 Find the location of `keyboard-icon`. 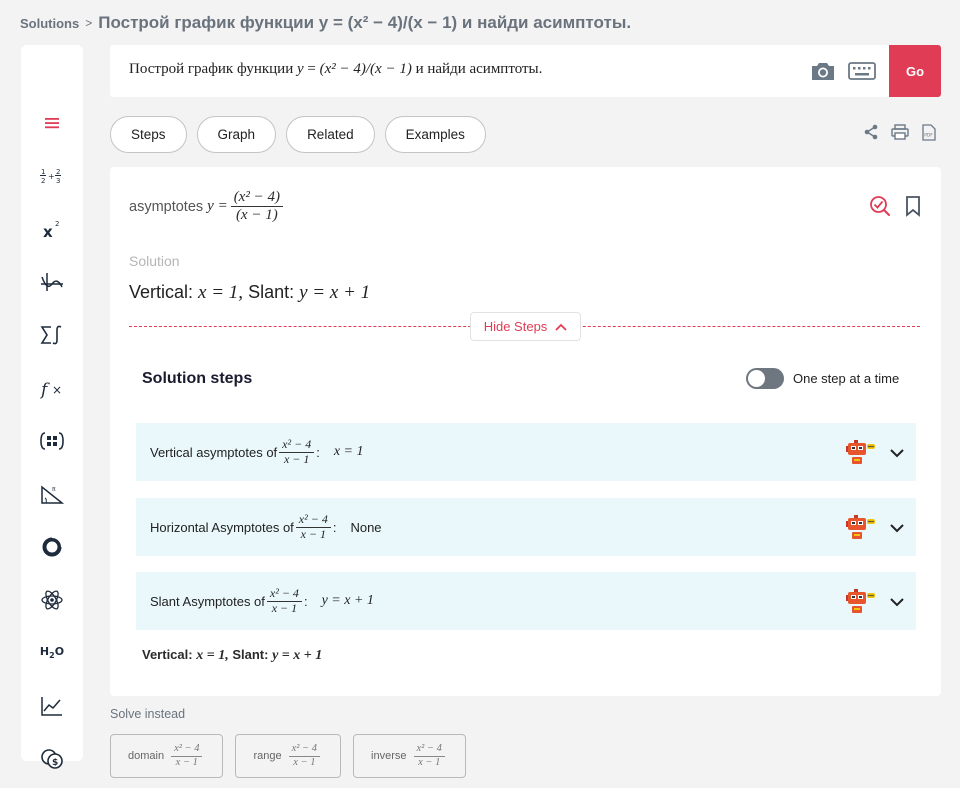

keyboard-icon is located at coordinates (862, 71).